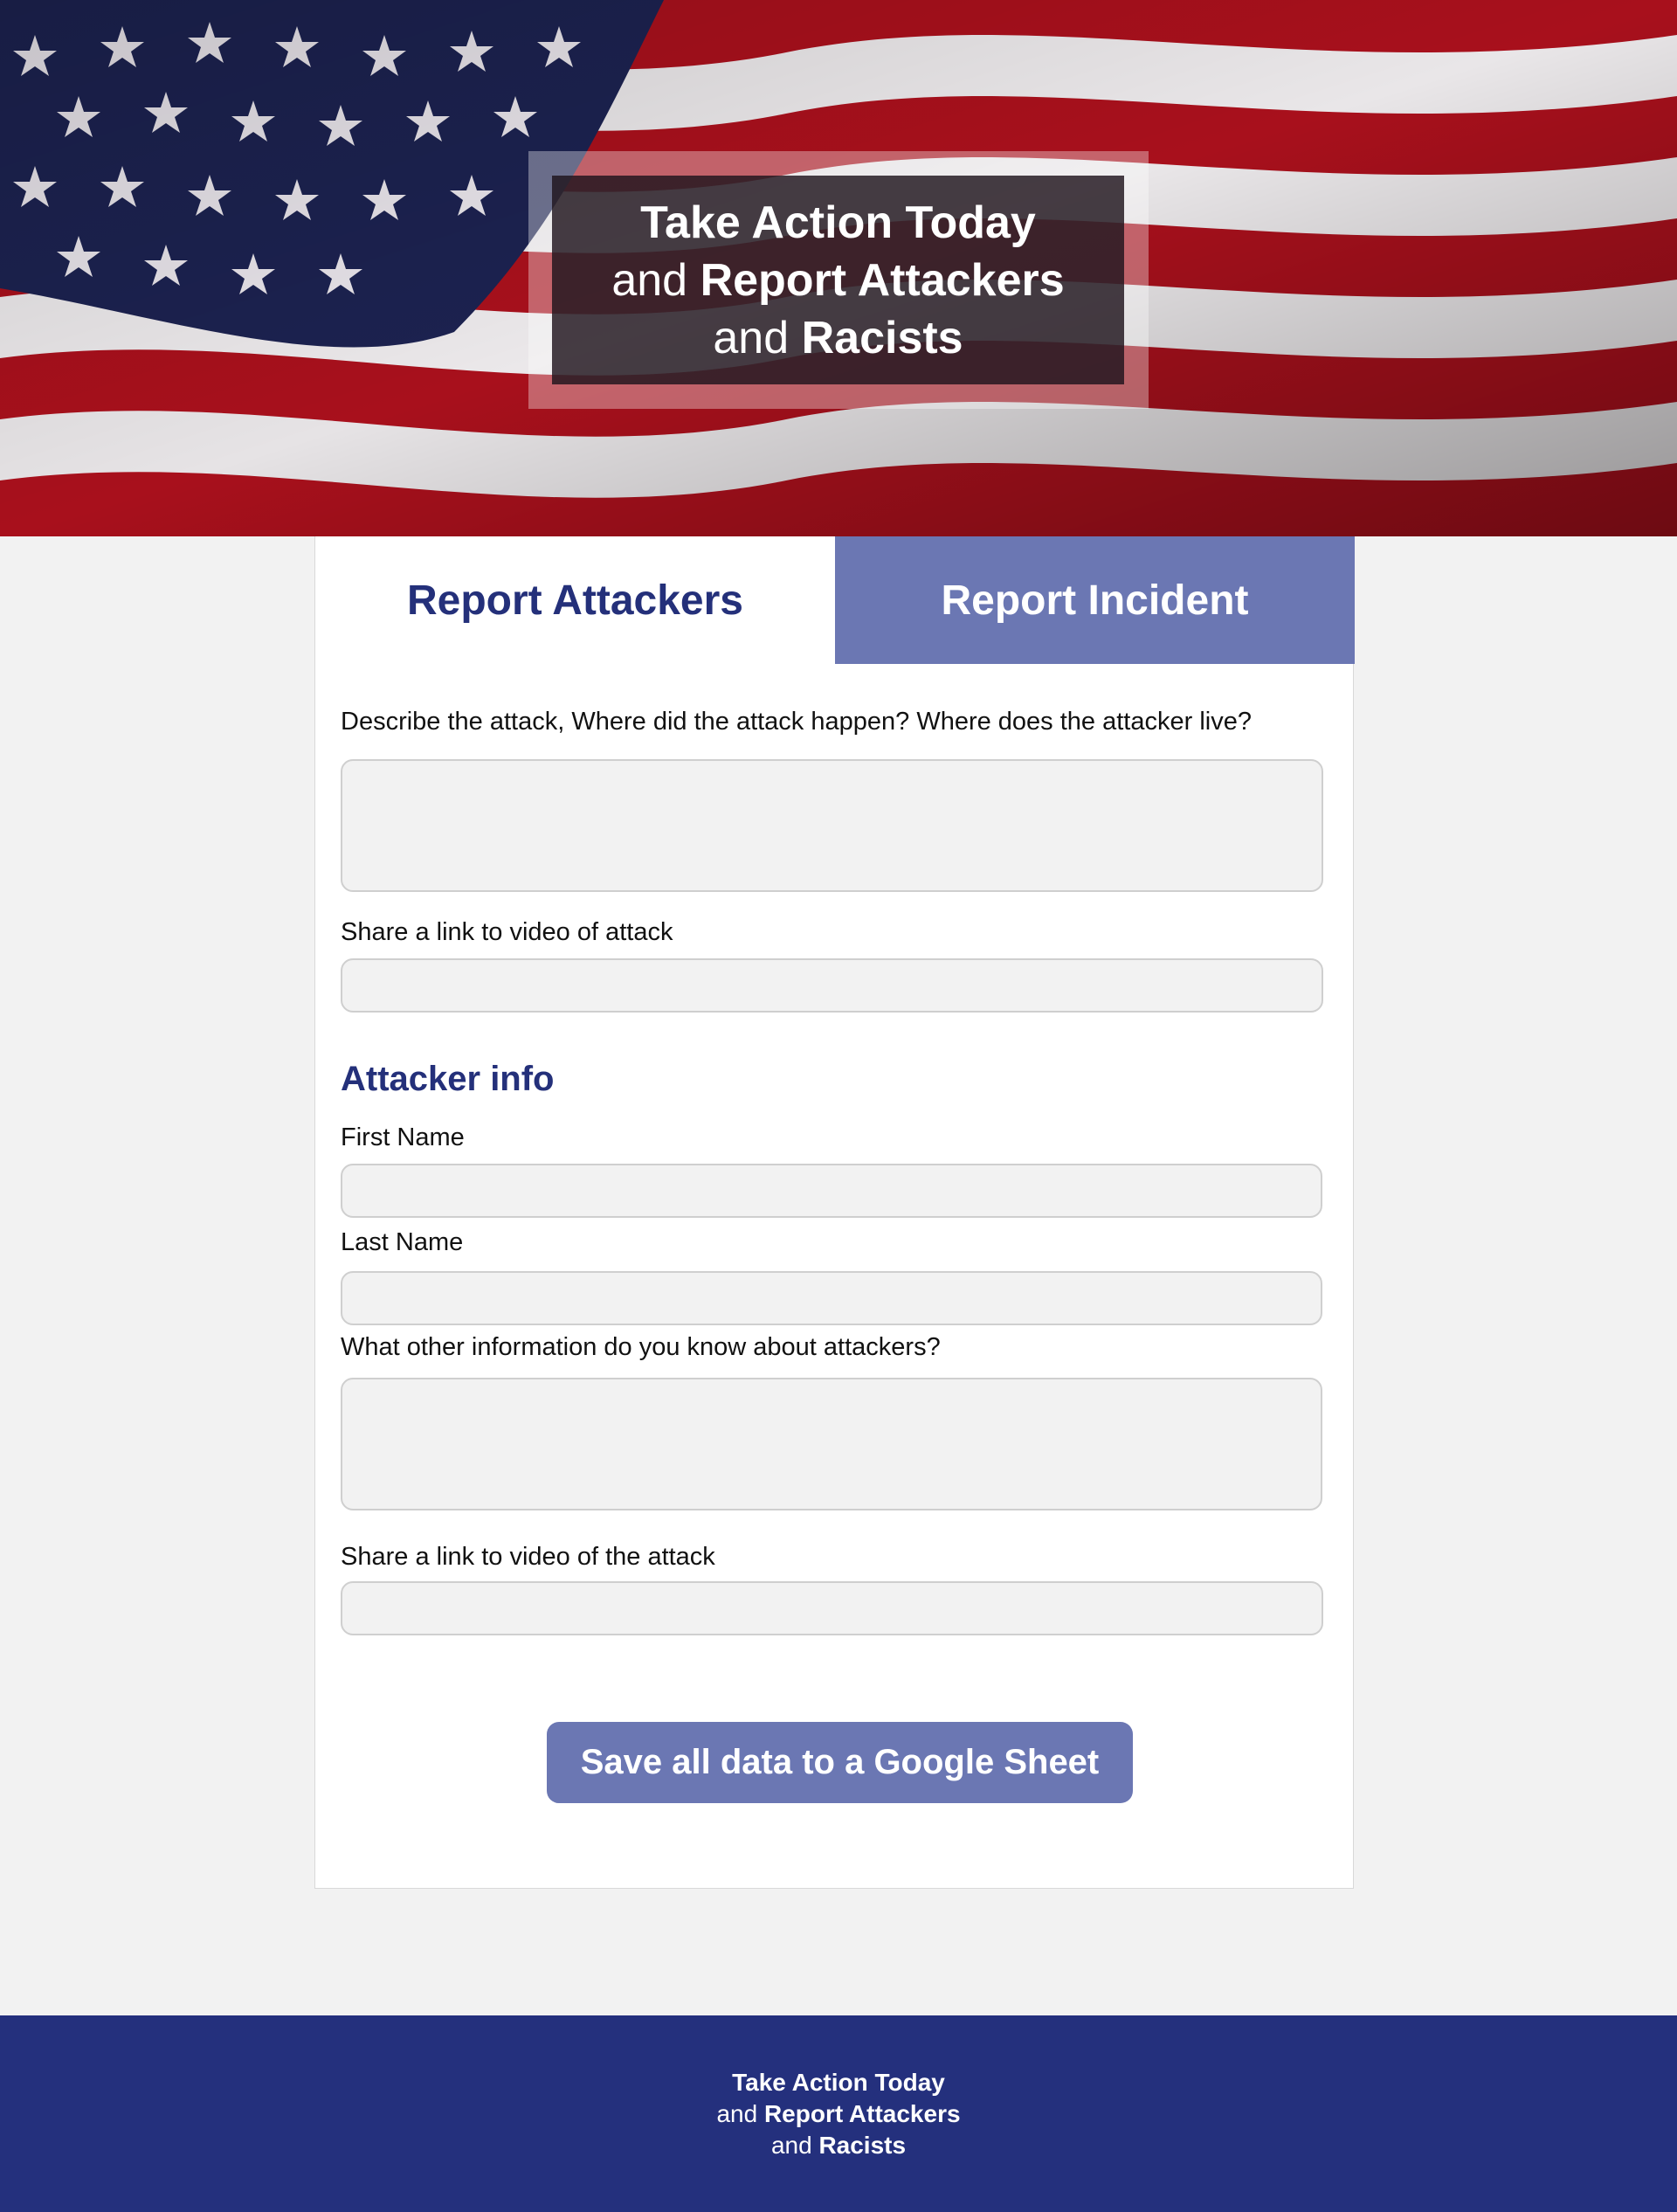 This screenshot has height=2212, width=1677. Describe the element at coordinates (507, 932) in the screenshot. I see `video-link-label: Share a link to video of attack` at that location.